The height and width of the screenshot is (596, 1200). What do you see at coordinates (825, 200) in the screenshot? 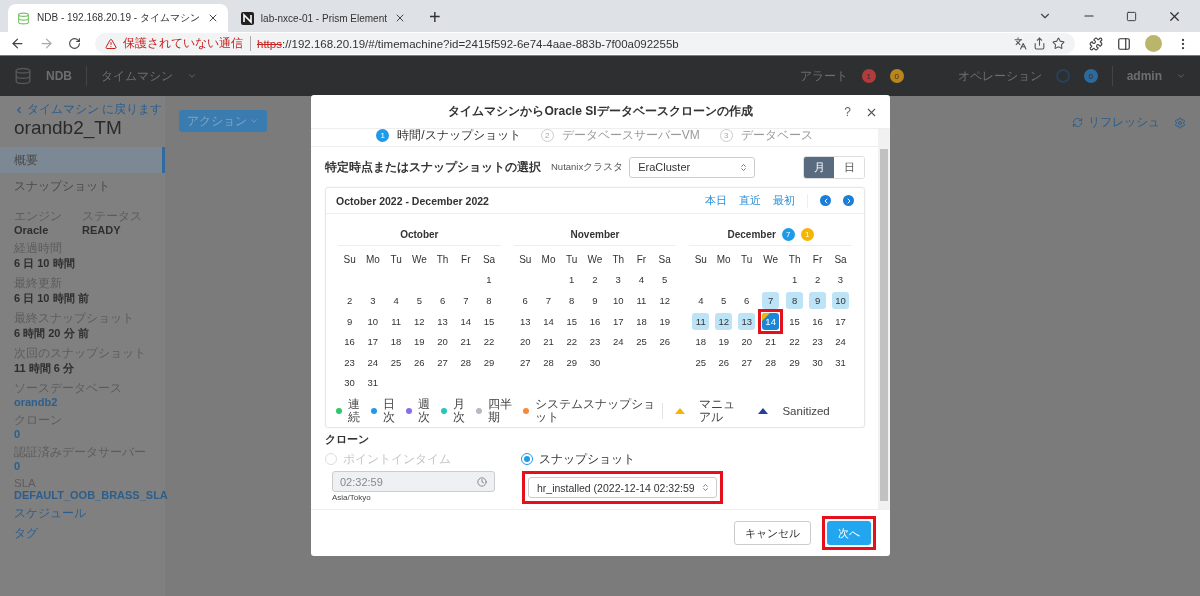
I see `previous-icon` at bounding box center [825, 200].